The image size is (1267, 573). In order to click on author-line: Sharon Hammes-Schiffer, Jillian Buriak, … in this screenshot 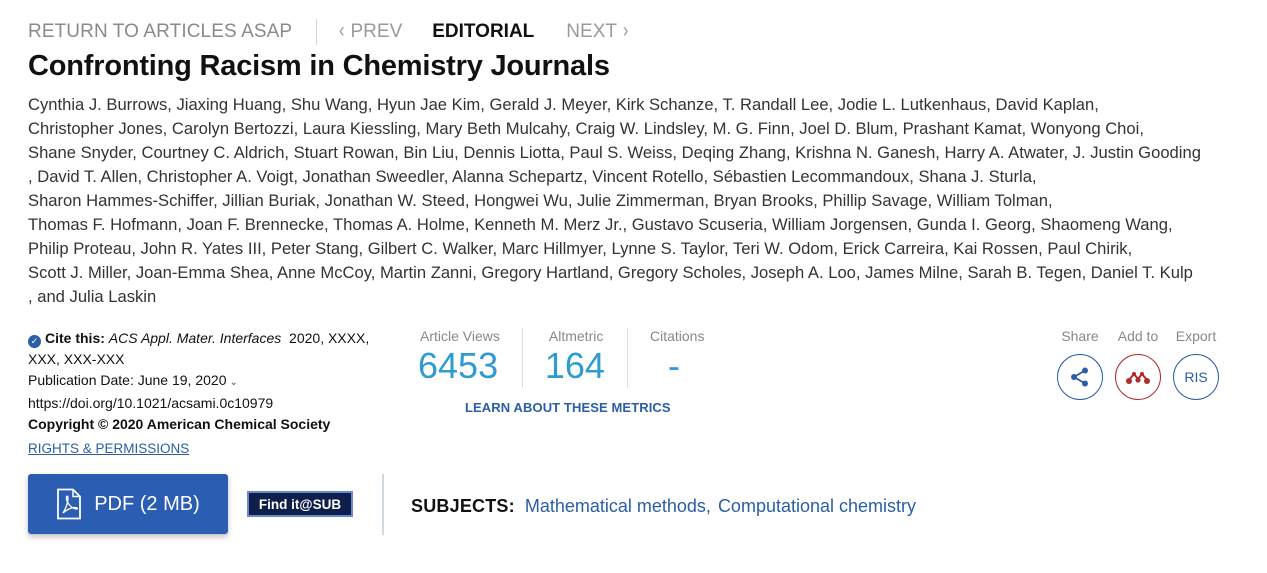, I will do `click(628, 201)`.